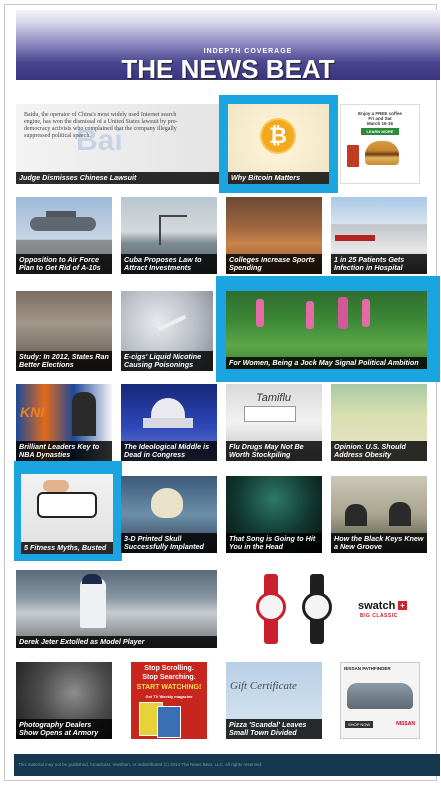 The height and width of the screenshot is (785, 441). I want to click on story-caption: Derek Jeter Extolled as Model Player, so click(116, 641).